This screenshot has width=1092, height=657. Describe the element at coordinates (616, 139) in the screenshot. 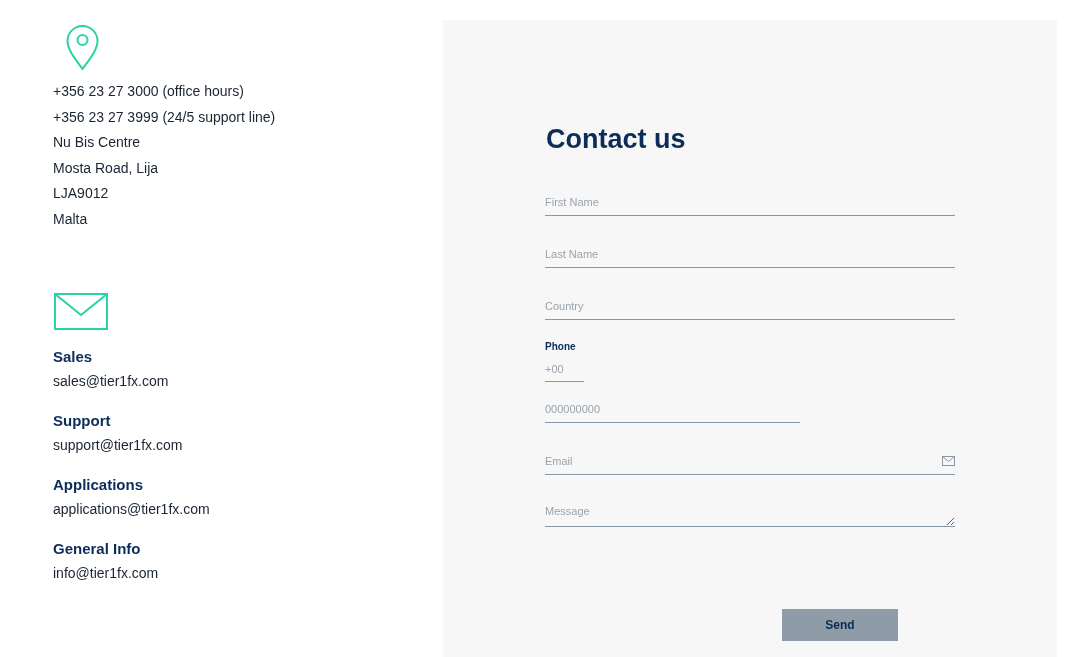

I see `form-title: Contact us` at that location.